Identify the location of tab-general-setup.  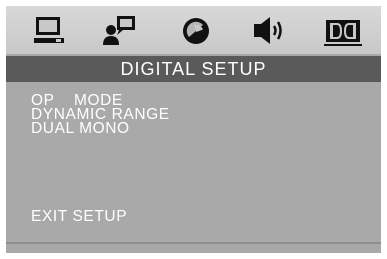
(50, 30).